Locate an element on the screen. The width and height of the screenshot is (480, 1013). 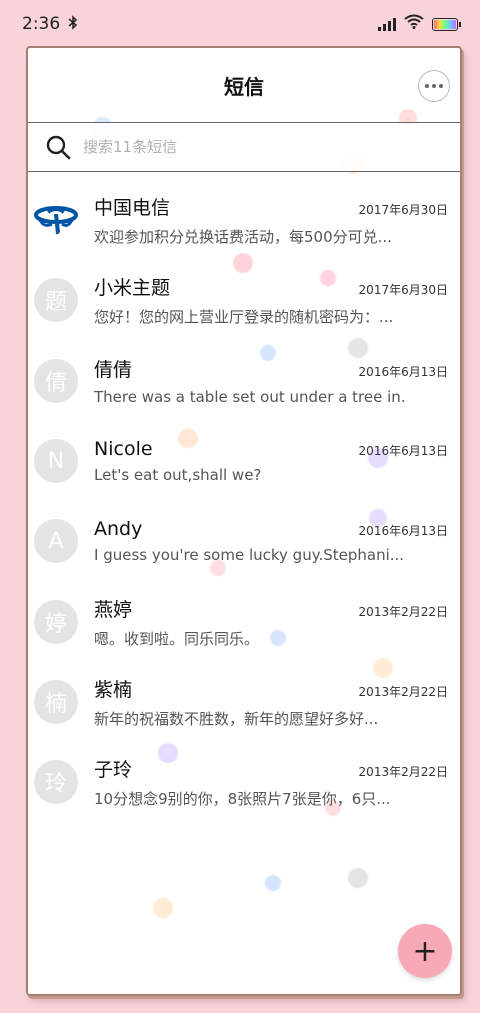
bluetooth-icon is located at coordinates (73, 24).